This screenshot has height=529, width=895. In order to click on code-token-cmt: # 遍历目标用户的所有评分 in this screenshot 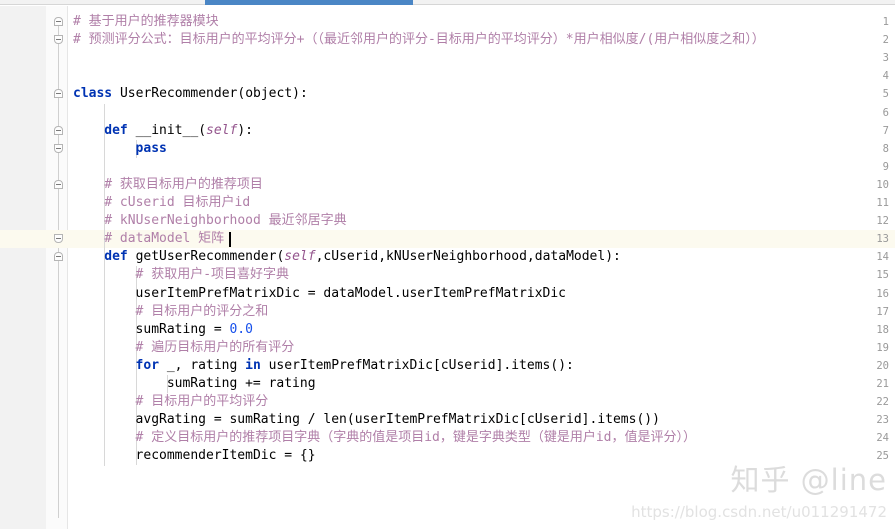, I will do `click(215, 347)`.